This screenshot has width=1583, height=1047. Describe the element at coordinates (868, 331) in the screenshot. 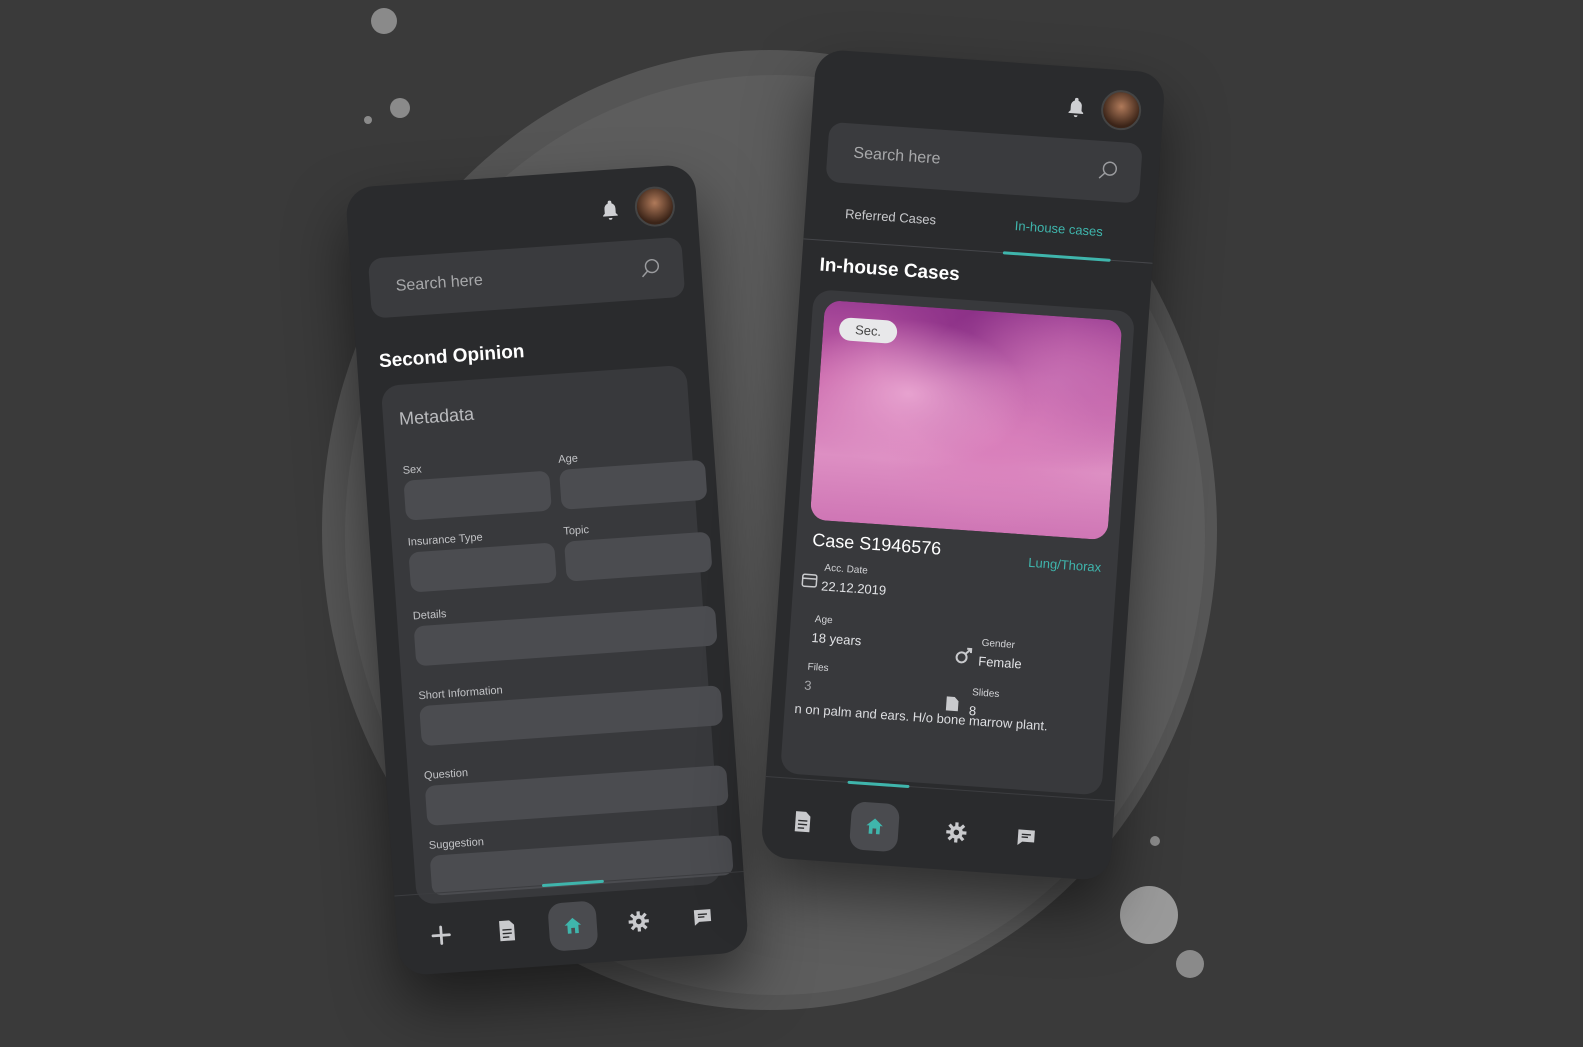

I see `case-tag: Sec.` at that location.